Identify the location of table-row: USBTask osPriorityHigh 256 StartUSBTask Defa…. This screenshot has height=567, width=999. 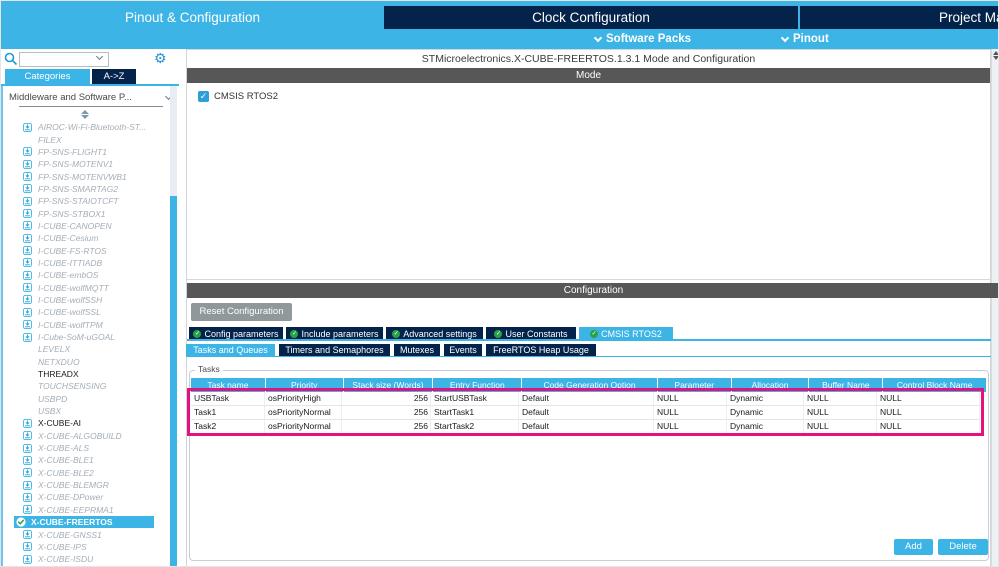
(589, 399).